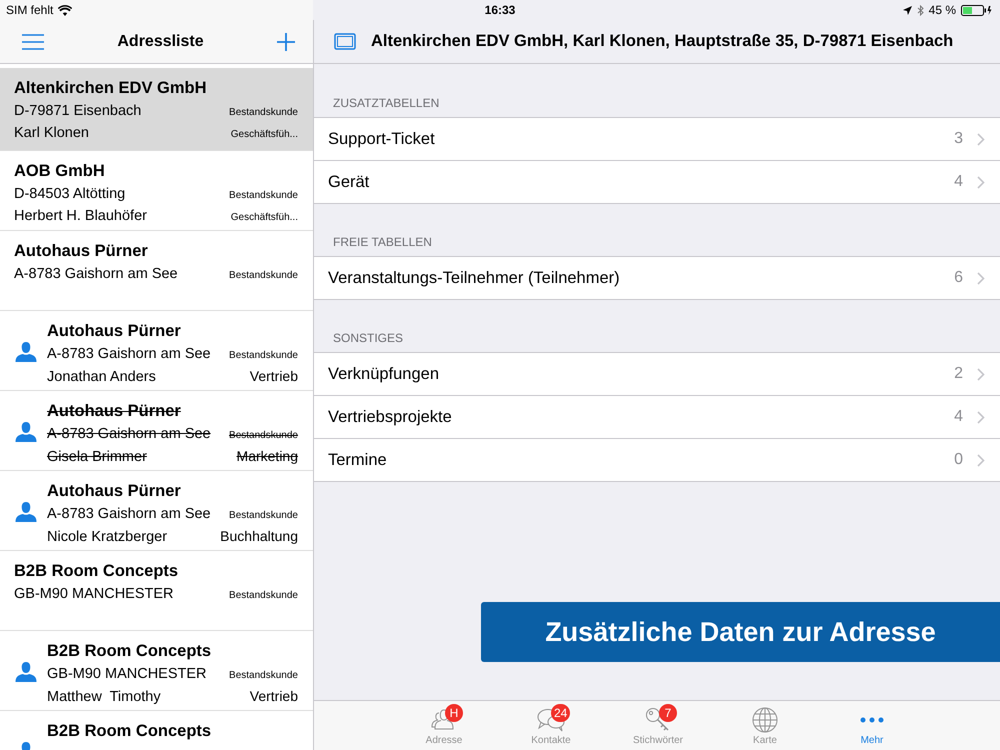 The width and height of the screenshot is (1000, 750). Describe the element at coordinates (551, 725) in the screenshot. I see `tab-bar-item: 24 Kontakte` at that location.